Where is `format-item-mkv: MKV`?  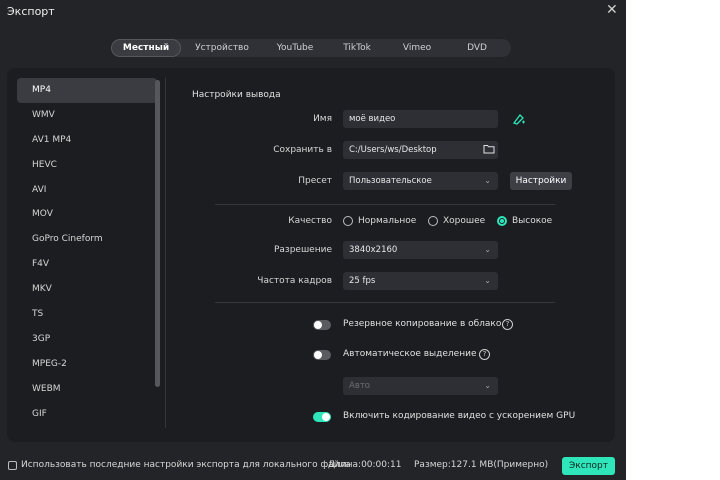 format-item-mkv: MKV is located at coordinates (87, 289).